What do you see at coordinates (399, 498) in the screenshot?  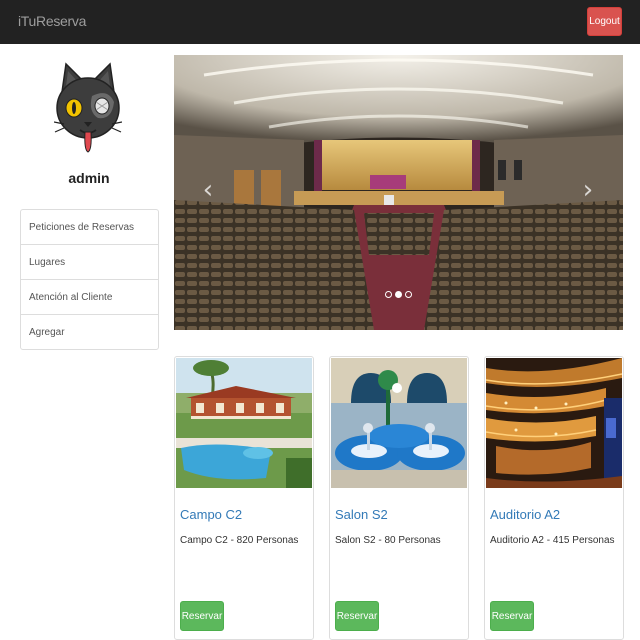 I see `venue-card-salon: Salon S2 Salon S2 - 80 Personas Reservar` at bounding box center [399, 498].